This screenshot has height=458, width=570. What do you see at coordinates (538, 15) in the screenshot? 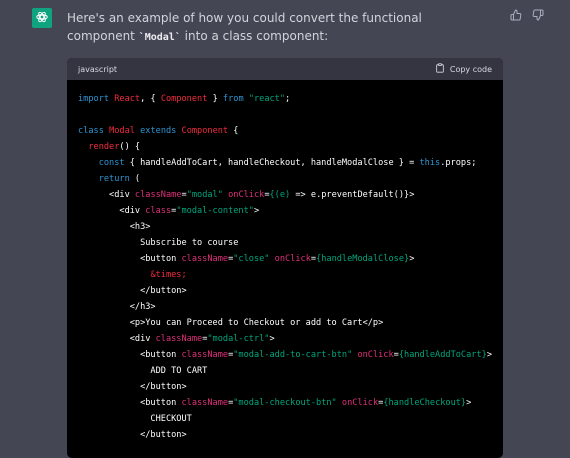
I see `thumbs-down-icon` at bounding box center [538, 15].